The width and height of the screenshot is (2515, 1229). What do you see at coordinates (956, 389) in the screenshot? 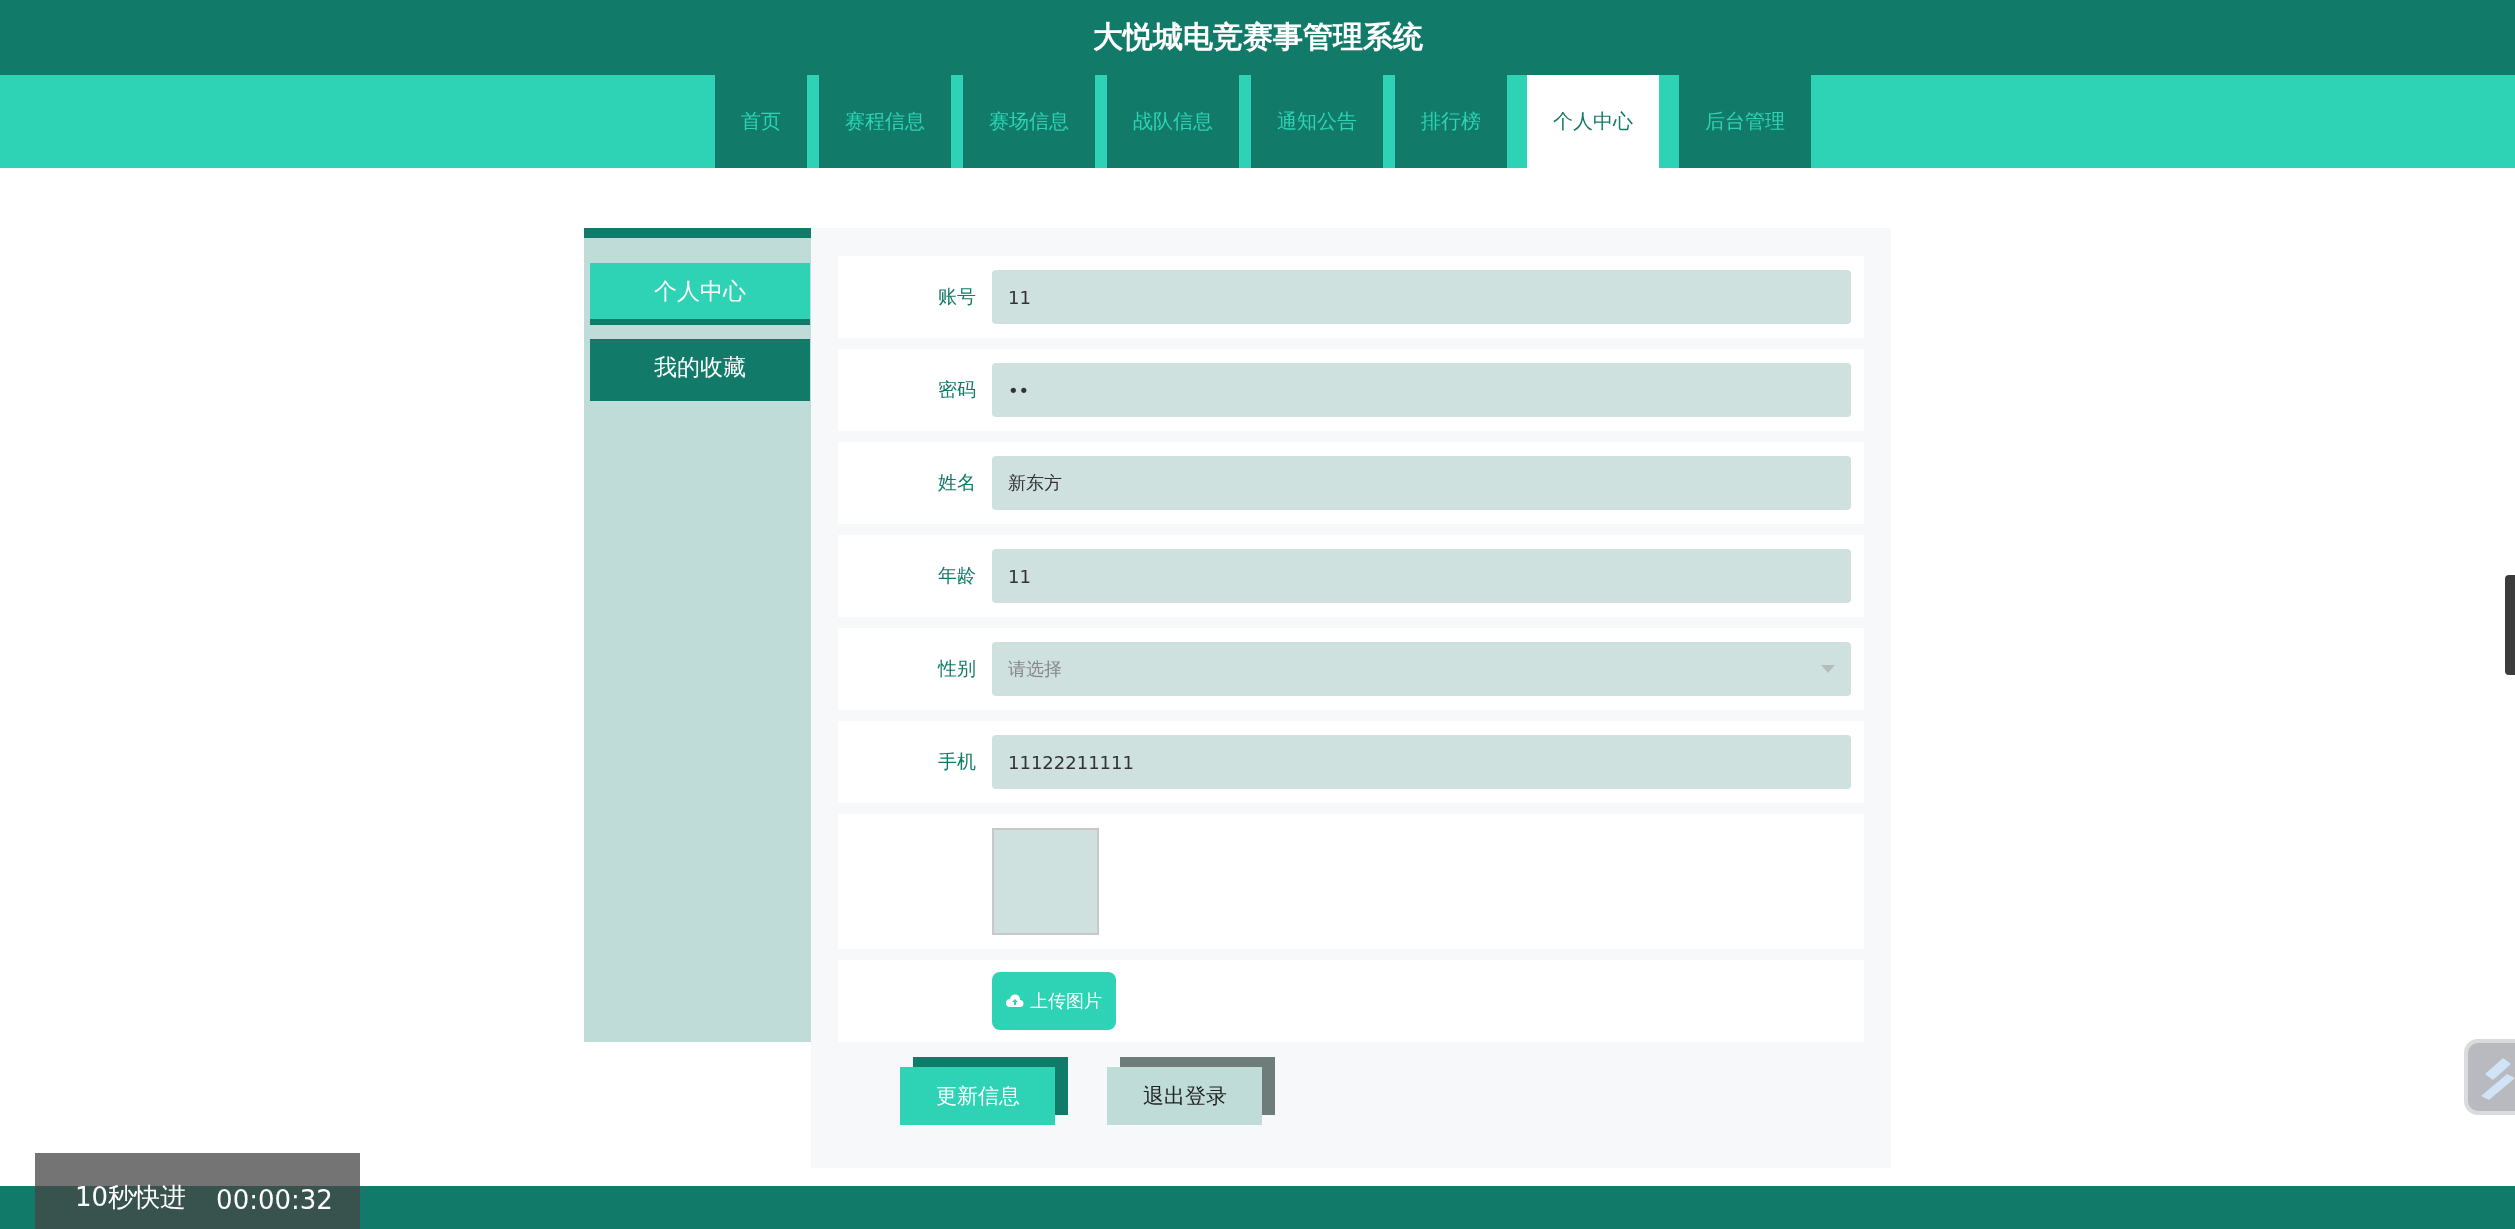
I see `field-label: 密码` at bounding box center [956, 389].